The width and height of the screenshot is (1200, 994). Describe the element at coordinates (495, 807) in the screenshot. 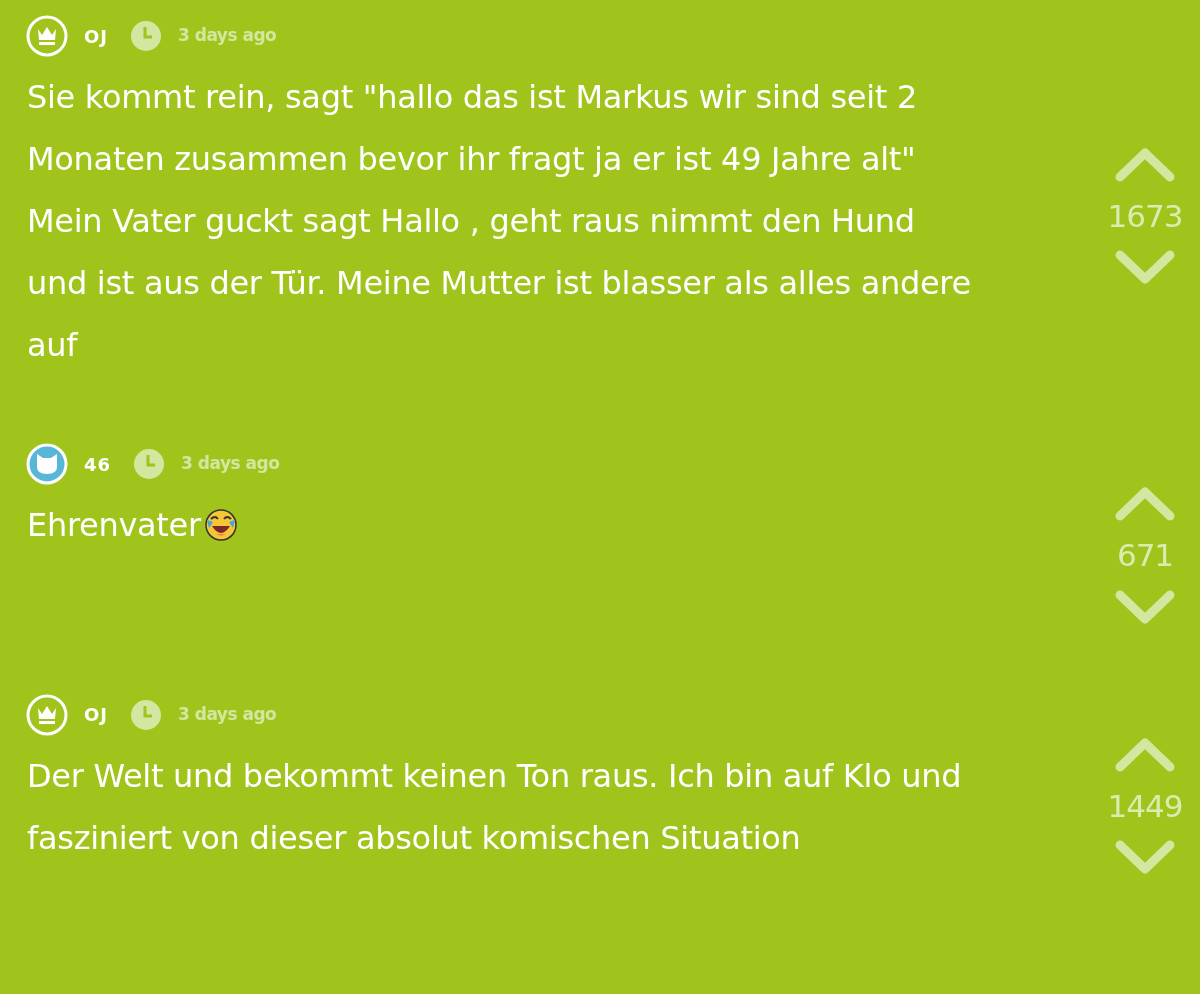

I see `comment-text: Der Welt und bekommt keinen Ton raus. Ich bin auf Klo und fasziniert von dieser absolut komischen Situation` at that location.